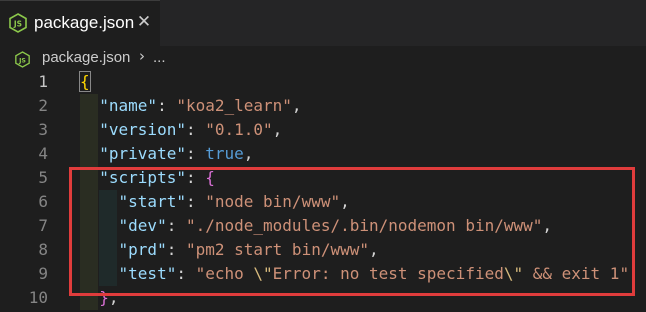  What do you see at coordinates (234, 105) in the screenshot?
I see `code-token: "koa2_learn"` at bounding box center [234, 105].